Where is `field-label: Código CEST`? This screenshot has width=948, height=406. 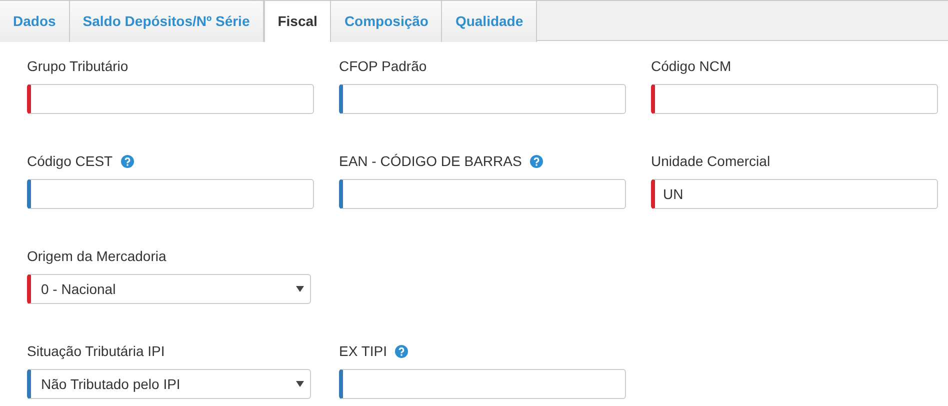 field-label: Código CEST is located at coordinates (70, 161).